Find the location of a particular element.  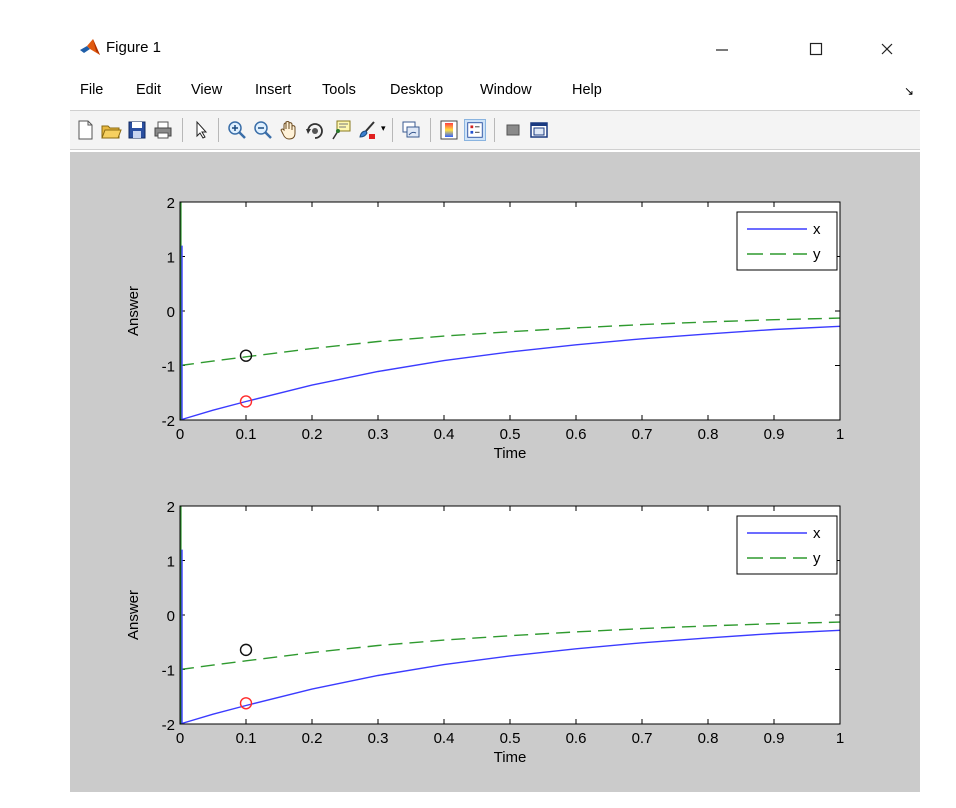

legend-icon is located at coordinates (475, 130).